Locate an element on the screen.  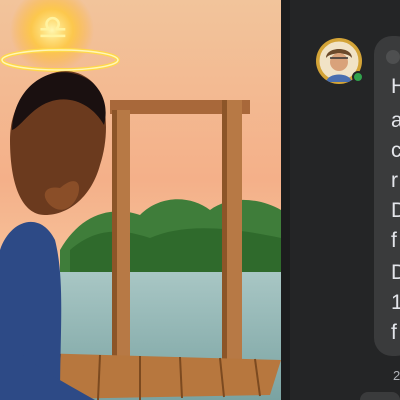
online-status-dot is located at coordinates (358, 77).